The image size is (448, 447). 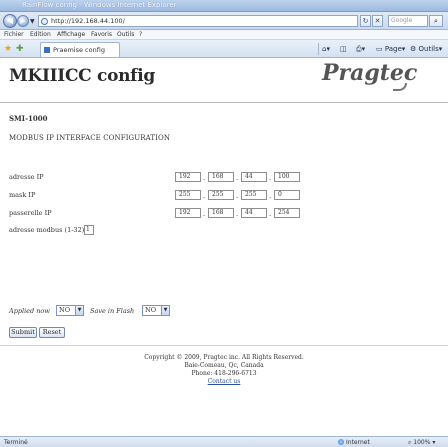 I want to click on url-input: http://192.168.44.100/, so click(x=198, y=21).